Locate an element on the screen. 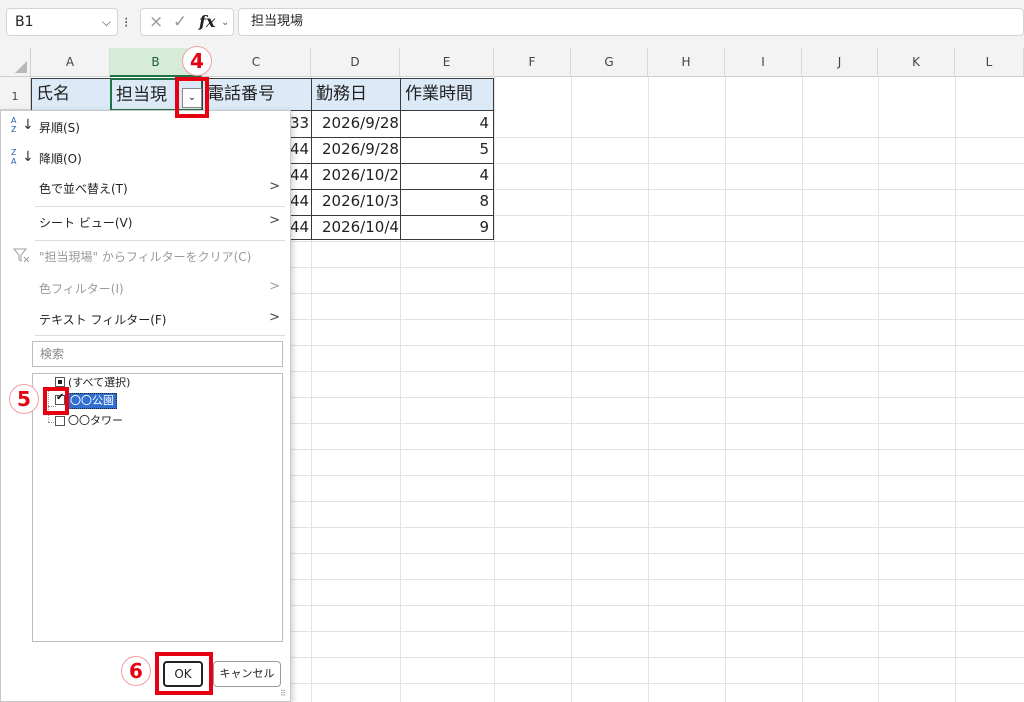  cancel-button: キャンセル is located at coordinates (247, 674).